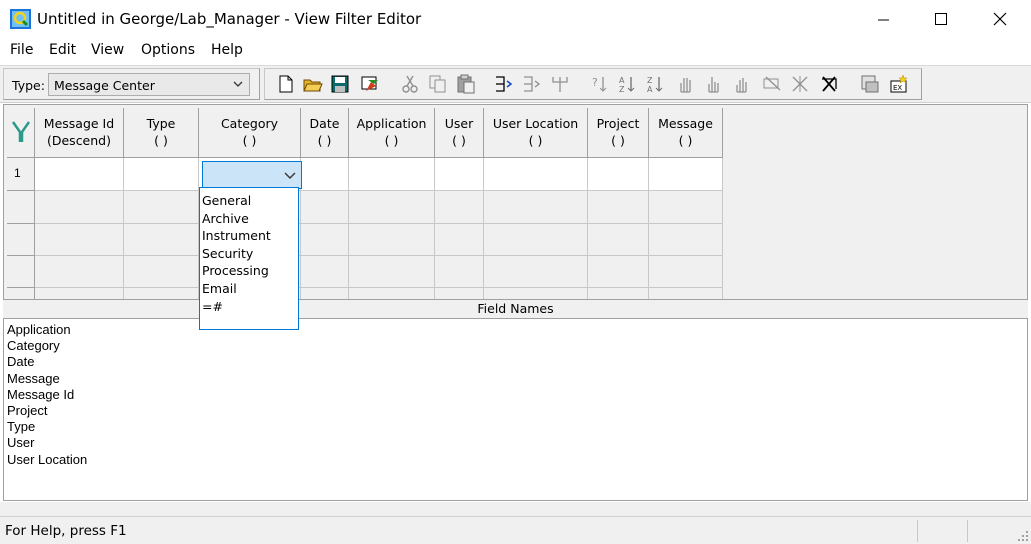 This screenshot has width=1031, height=544. I want to click on sort-question-icon: ?, so click(600, 84).